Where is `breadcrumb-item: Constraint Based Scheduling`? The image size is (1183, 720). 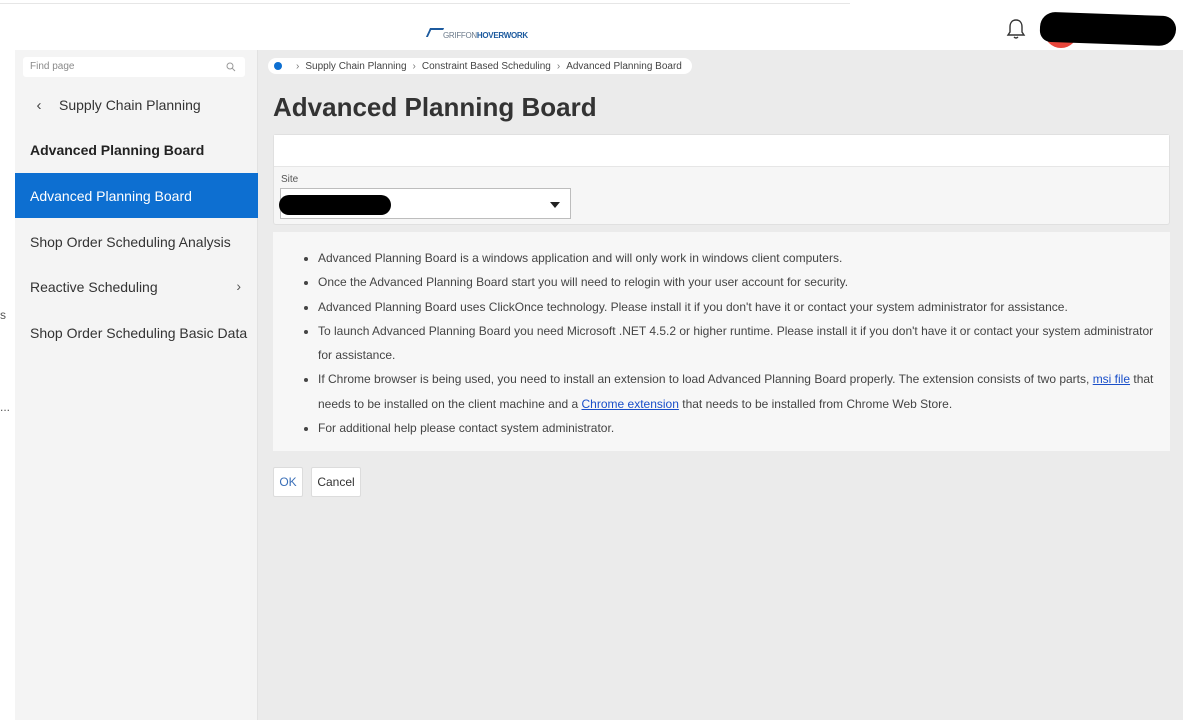
breadcrumb-item: Constraint Based Scheduling is located at coordinates (486, 66).